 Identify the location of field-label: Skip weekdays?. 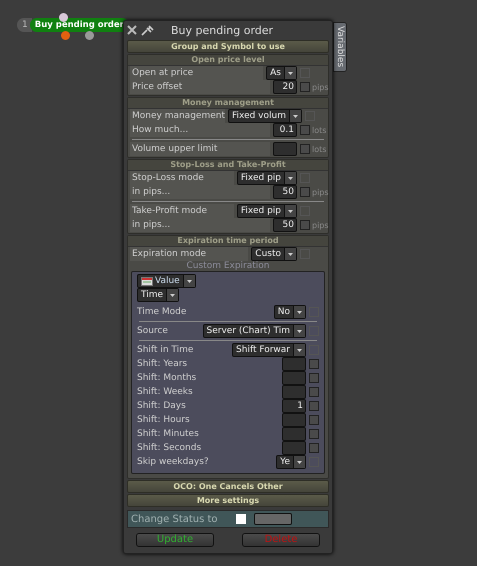
(173, 462).